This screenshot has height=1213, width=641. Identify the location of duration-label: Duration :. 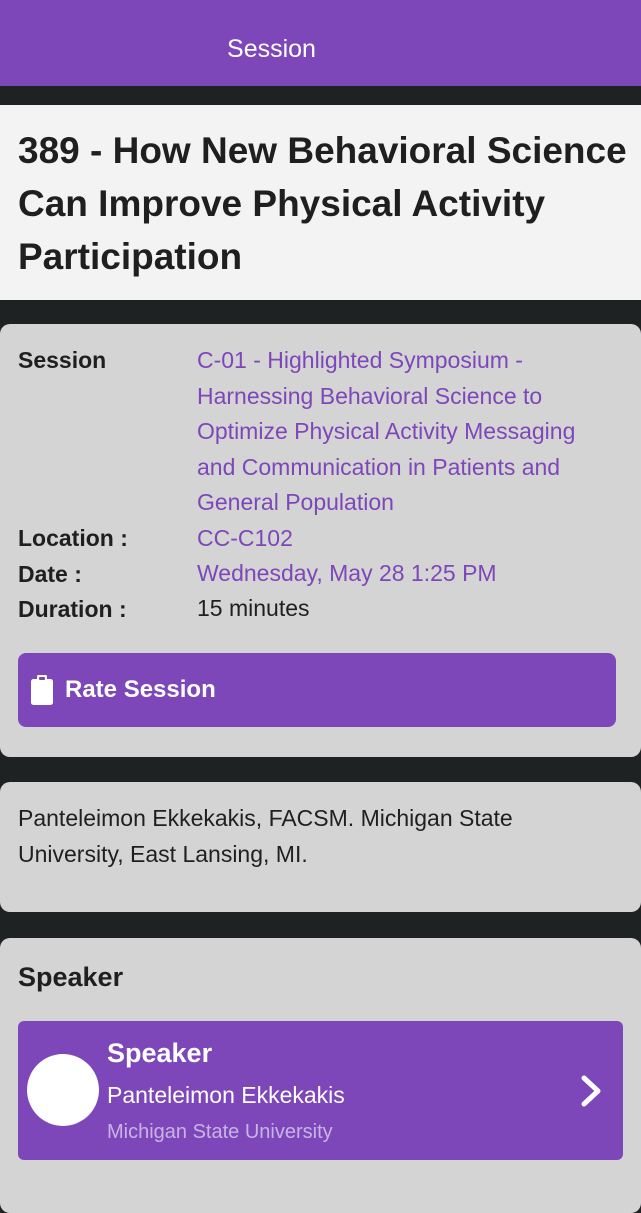
(72, 609).